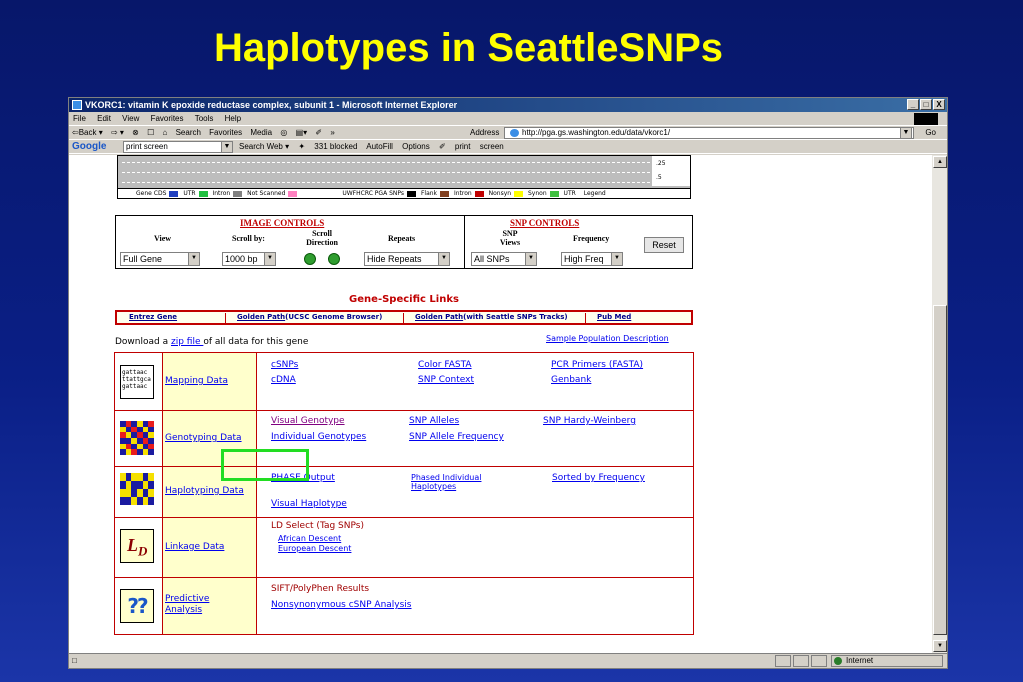  I want to click on snp-views-label: SNP Views, so click(510, 238).